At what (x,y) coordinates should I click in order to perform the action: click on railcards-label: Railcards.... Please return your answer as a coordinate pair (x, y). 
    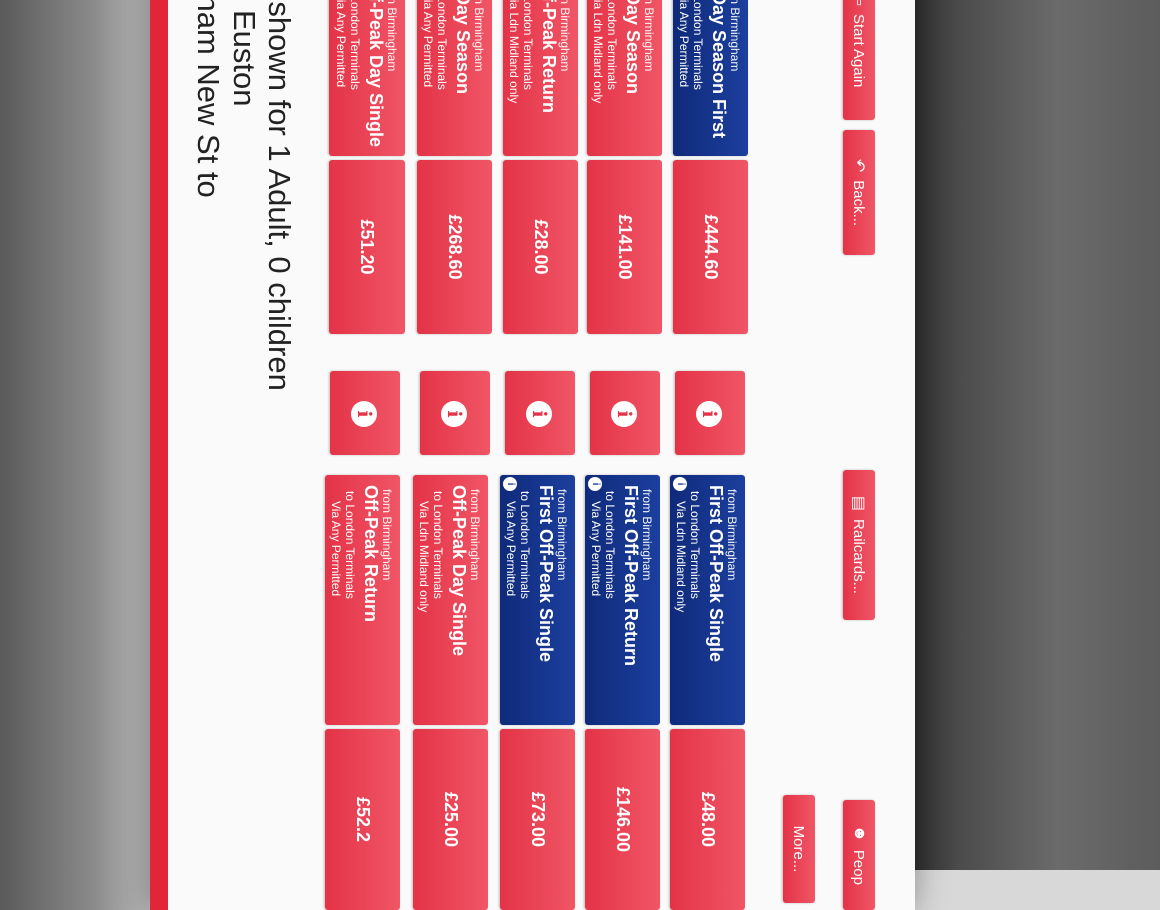
    Looking at the image, I should click on (859, 557).